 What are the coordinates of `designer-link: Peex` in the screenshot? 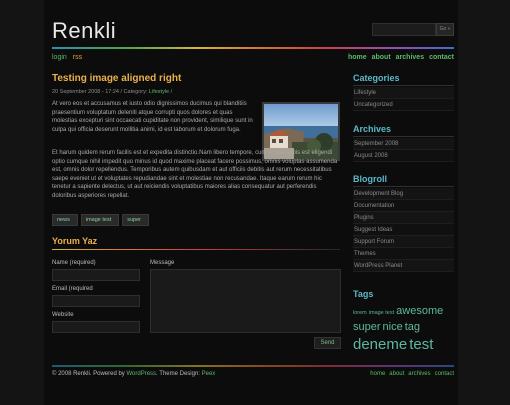 It's located at (209, 374).